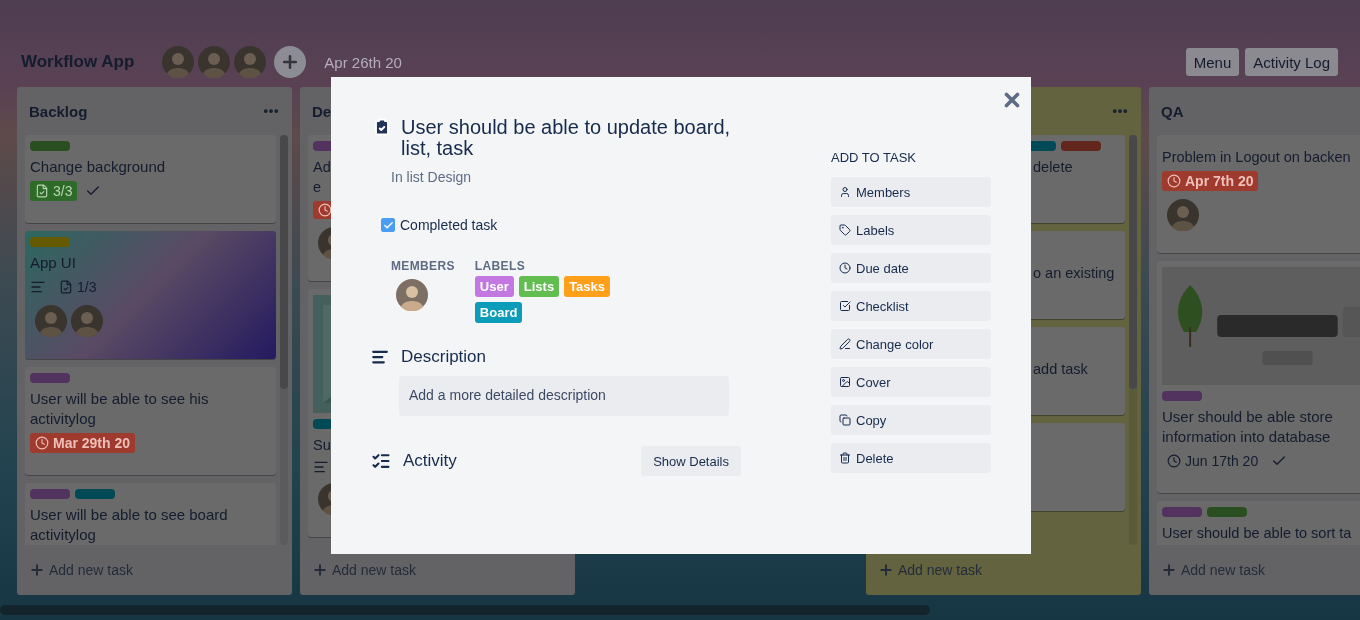  Describe the element at coordinates (58, 111) in the screenshot. I see `list-title: Backlog` at that location.